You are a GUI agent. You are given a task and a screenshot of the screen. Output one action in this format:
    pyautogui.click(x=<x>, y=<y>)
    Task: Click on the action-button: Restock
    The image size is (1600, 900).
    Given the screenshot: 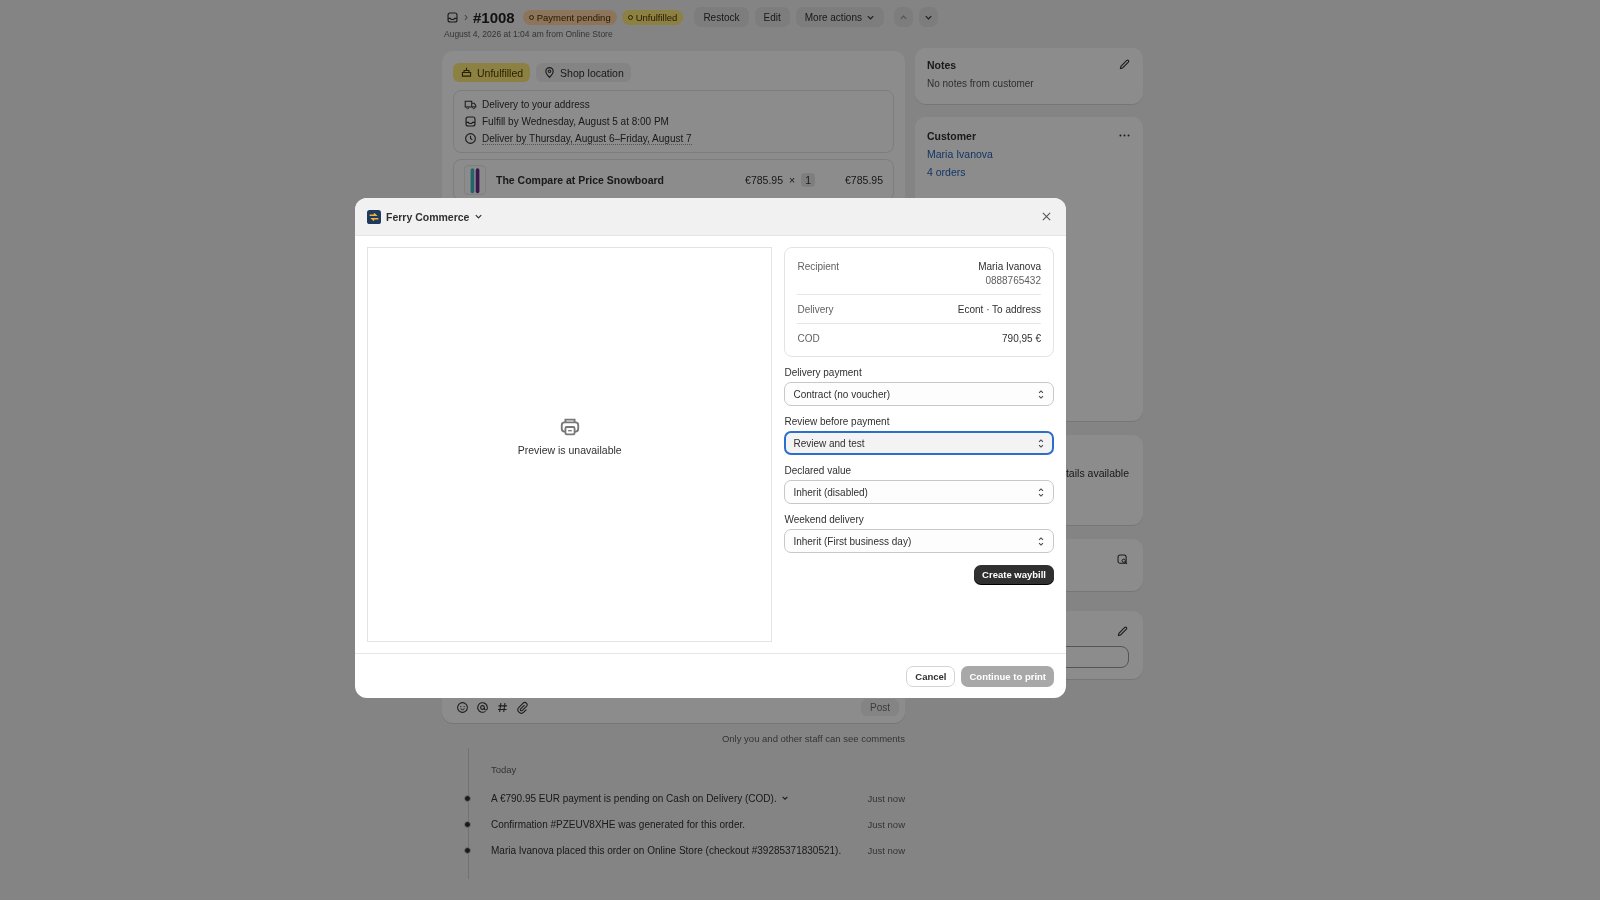 What is the action you would take?
    pyautogui.click(x=721, y=17)
    